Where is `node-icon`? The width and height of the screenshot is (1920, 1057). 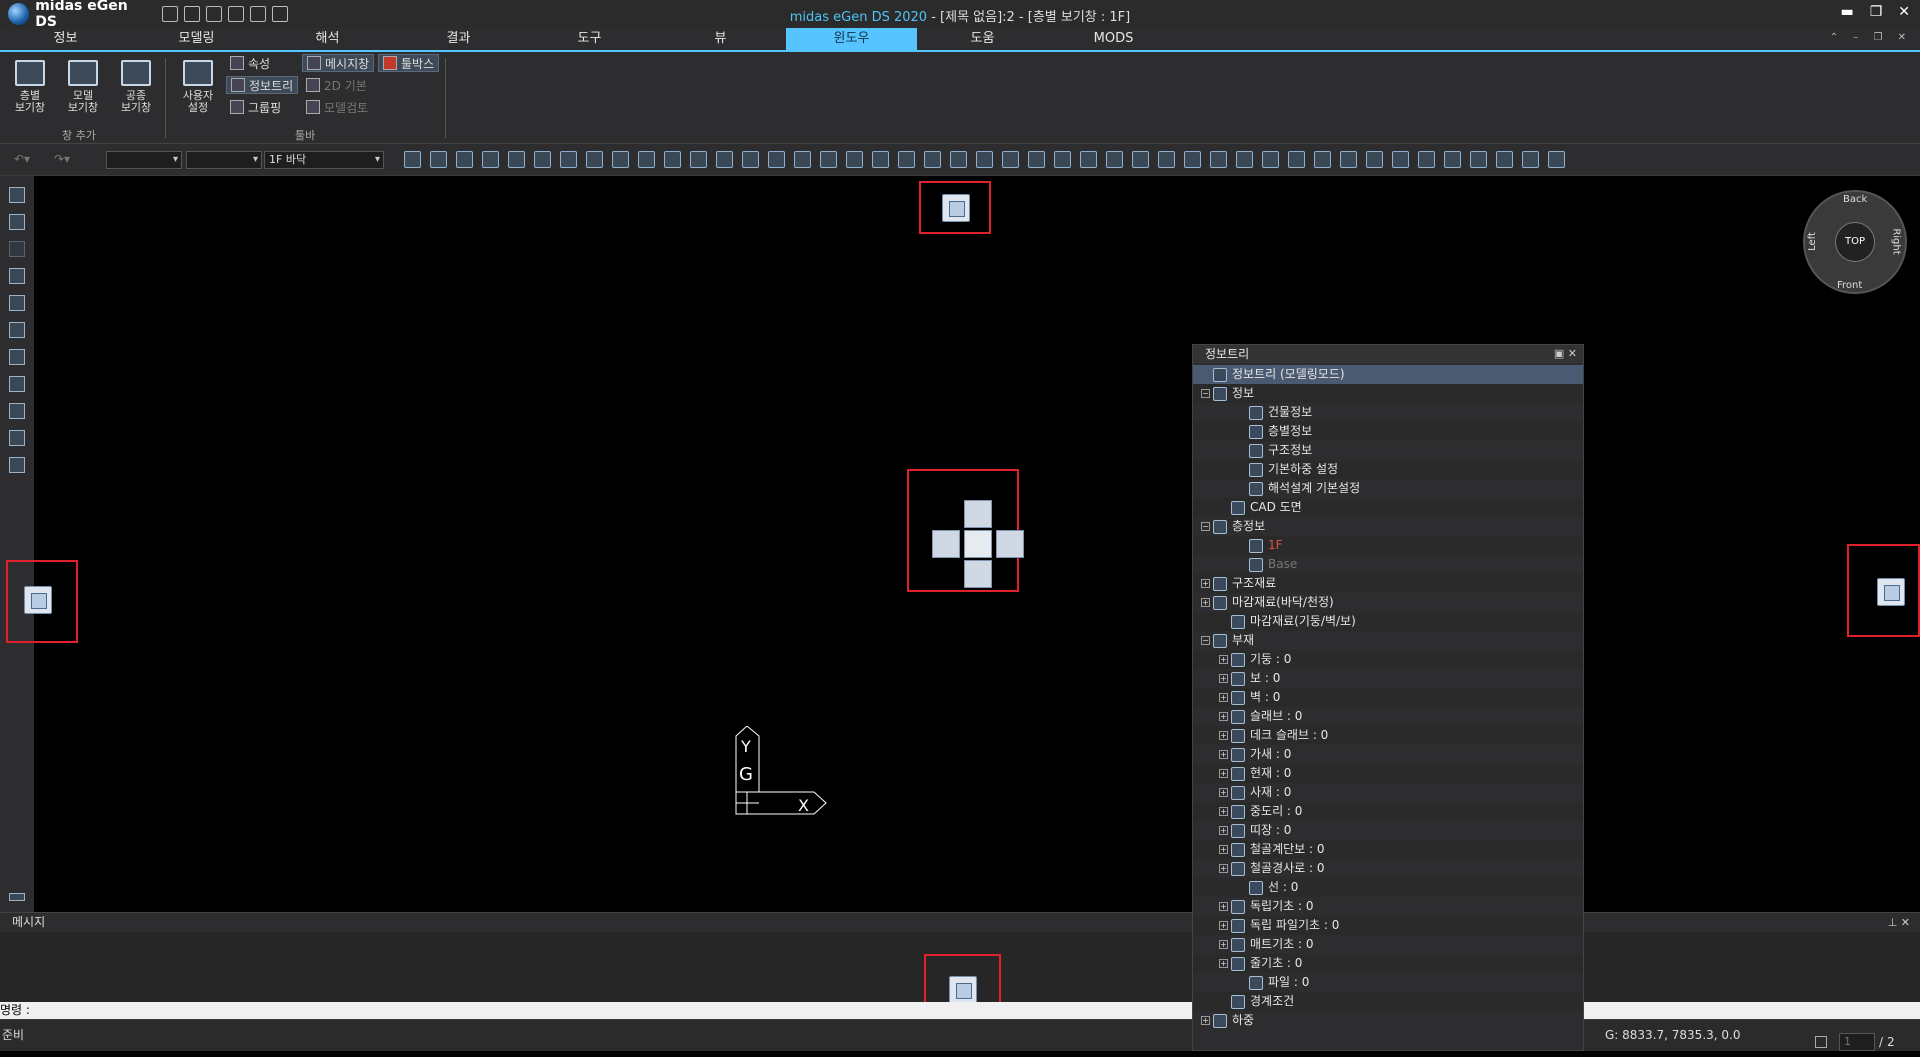
node-icon is located at coordinates (1218, 159).